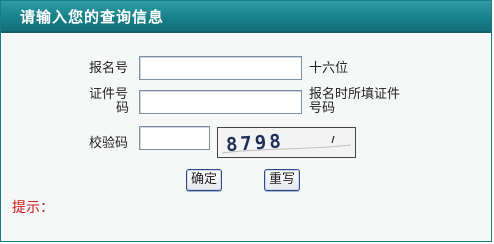  What do you see at coordinates (109, 94) in the screenshot?
I see `id-no-label-line1: 证件号` at bounding box center [109, 94].